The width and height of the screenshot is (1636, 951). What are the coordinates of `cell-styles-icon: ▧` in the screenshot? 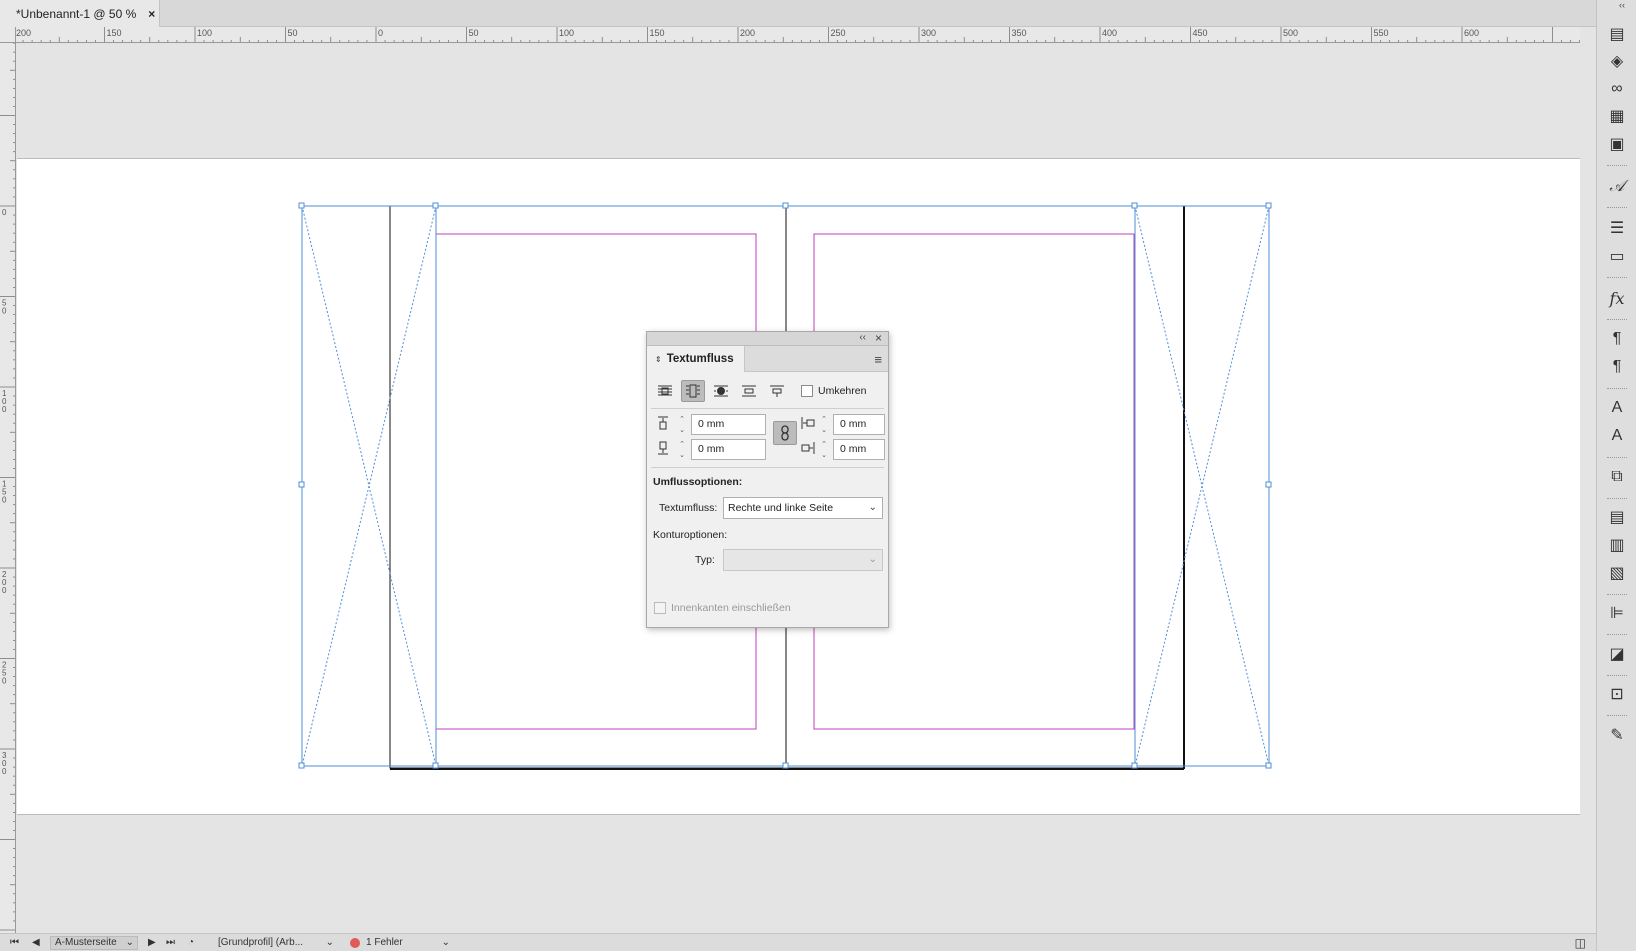 It's located at (1617, 573).